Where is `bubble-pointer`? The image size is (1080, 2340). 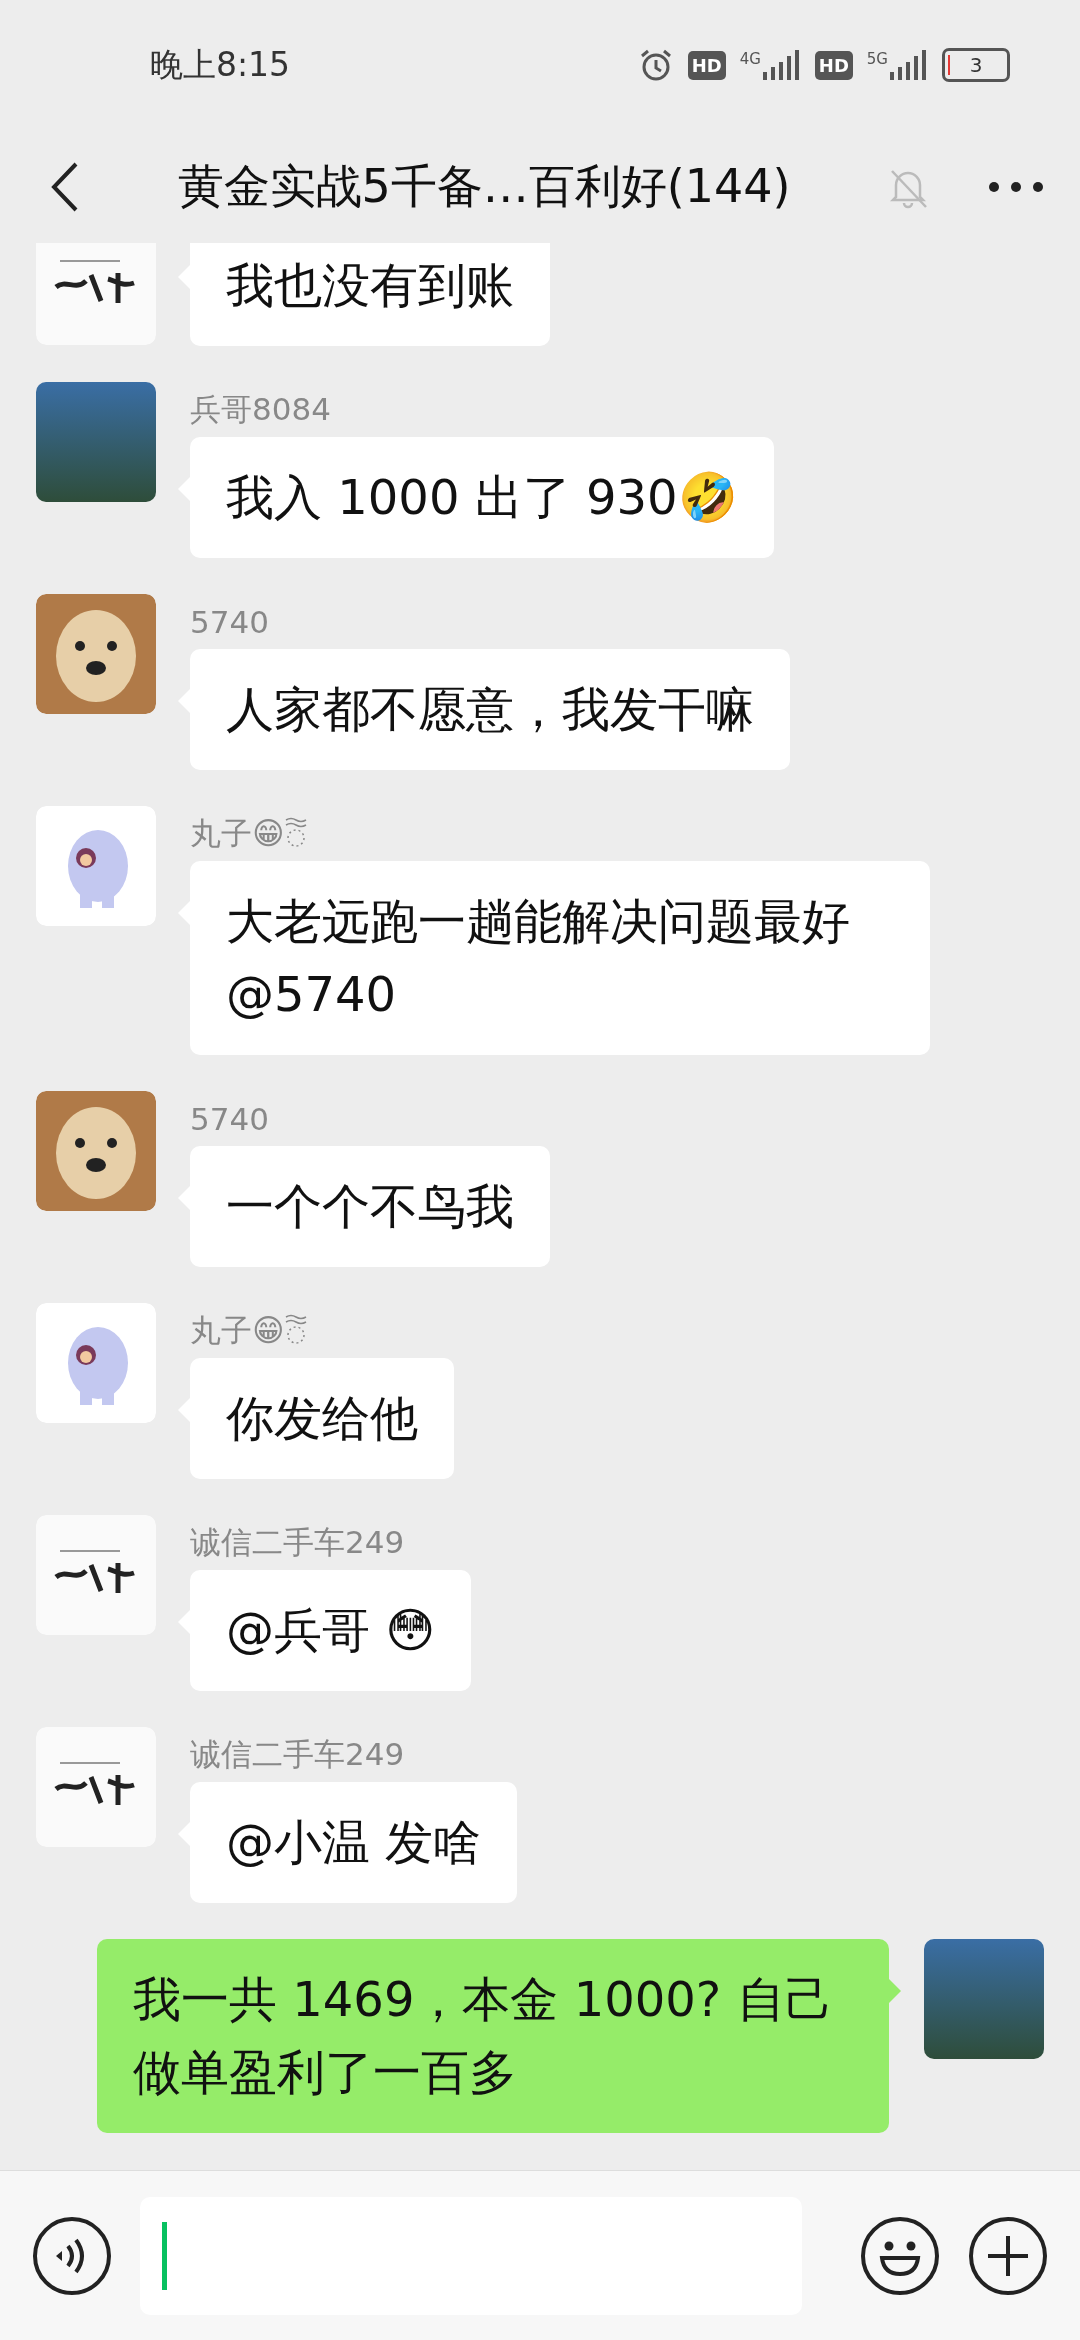 bubble-pointer is located at coordinates (895, 1991).